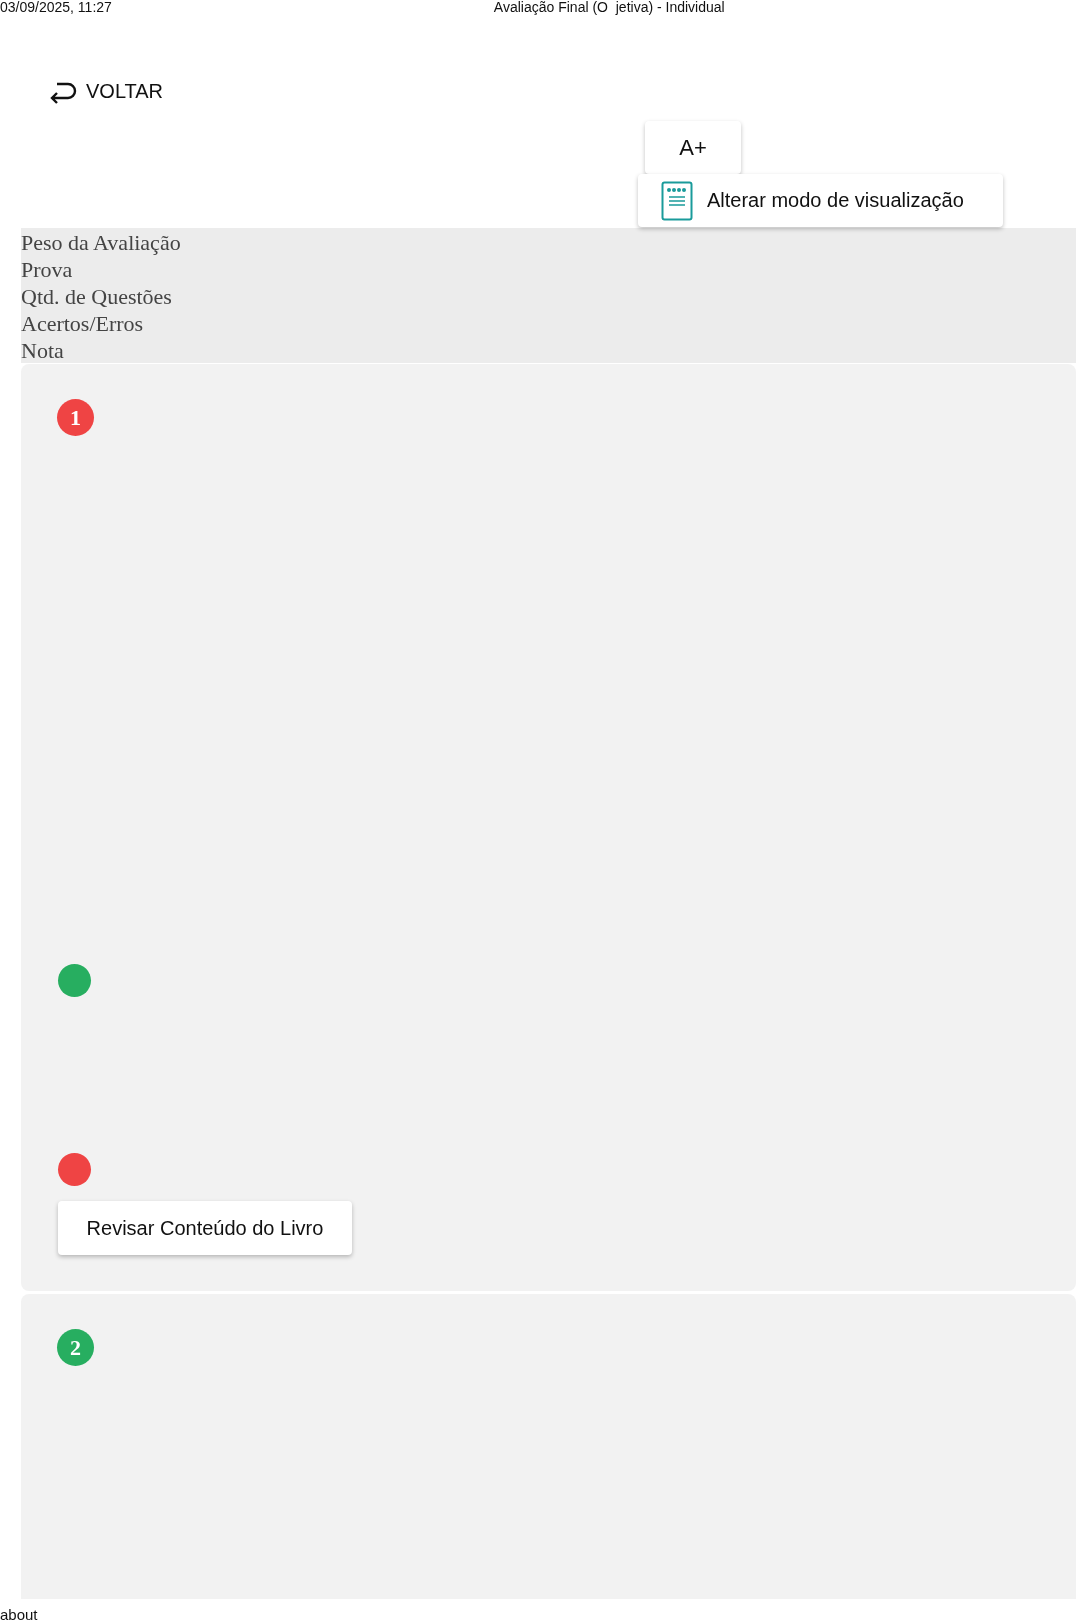 This screenshot has height=1620, width=1076. What do you see at coordinates (677, 200) in the screenshot?
I see `document-icon` at bounding box center [677, 200].